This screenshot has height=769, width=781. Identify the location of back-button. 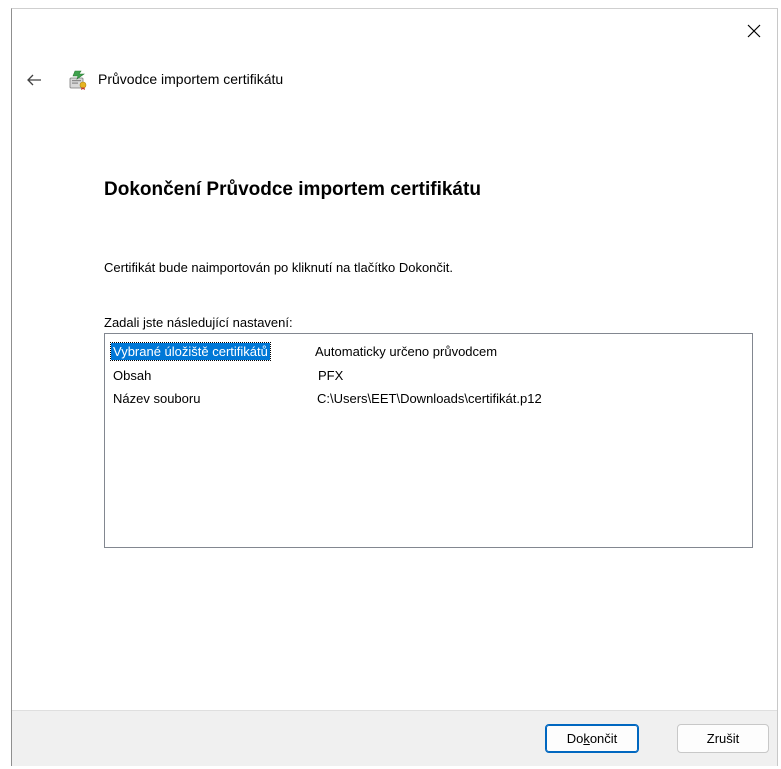
(34, 80).